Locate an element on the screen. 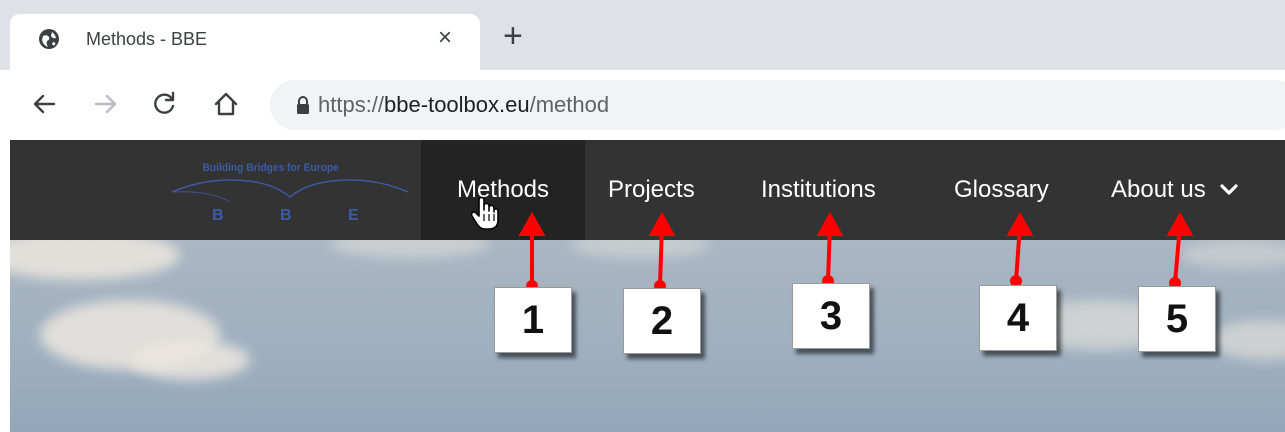 This screenshot has width=1285, height=432. annotation-callout-4: 4 is located at coordinates (1018, 318).